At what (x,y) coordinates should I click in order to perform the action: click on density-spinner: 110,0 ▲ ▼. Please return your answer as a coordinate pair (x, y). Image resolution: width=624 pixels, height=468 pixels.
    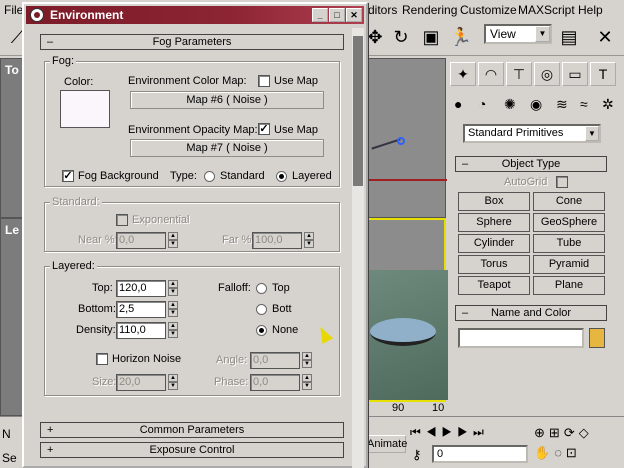
    Looking at the image, I should click on (148, 330).